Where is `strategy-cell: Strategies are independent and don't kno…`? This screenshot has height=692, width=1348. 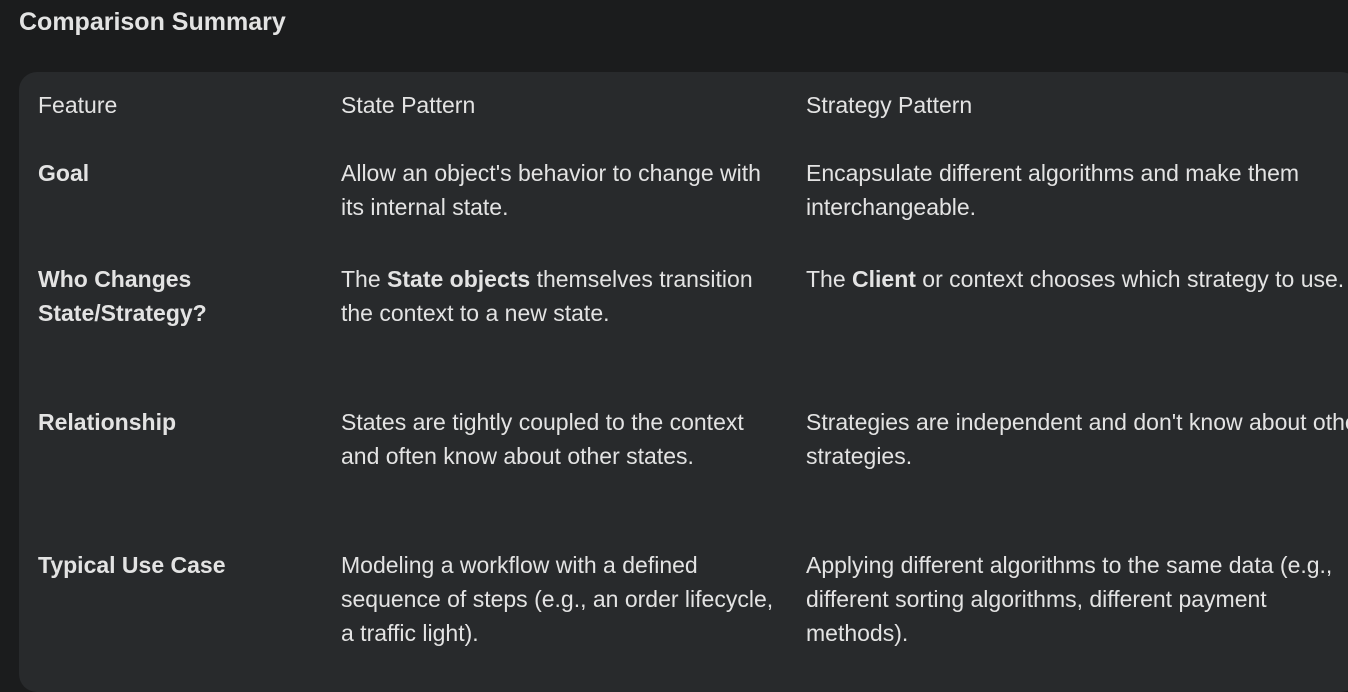
strategy-cell: Strategies are independent and don't kno… is located at coordinates (1077, 439).